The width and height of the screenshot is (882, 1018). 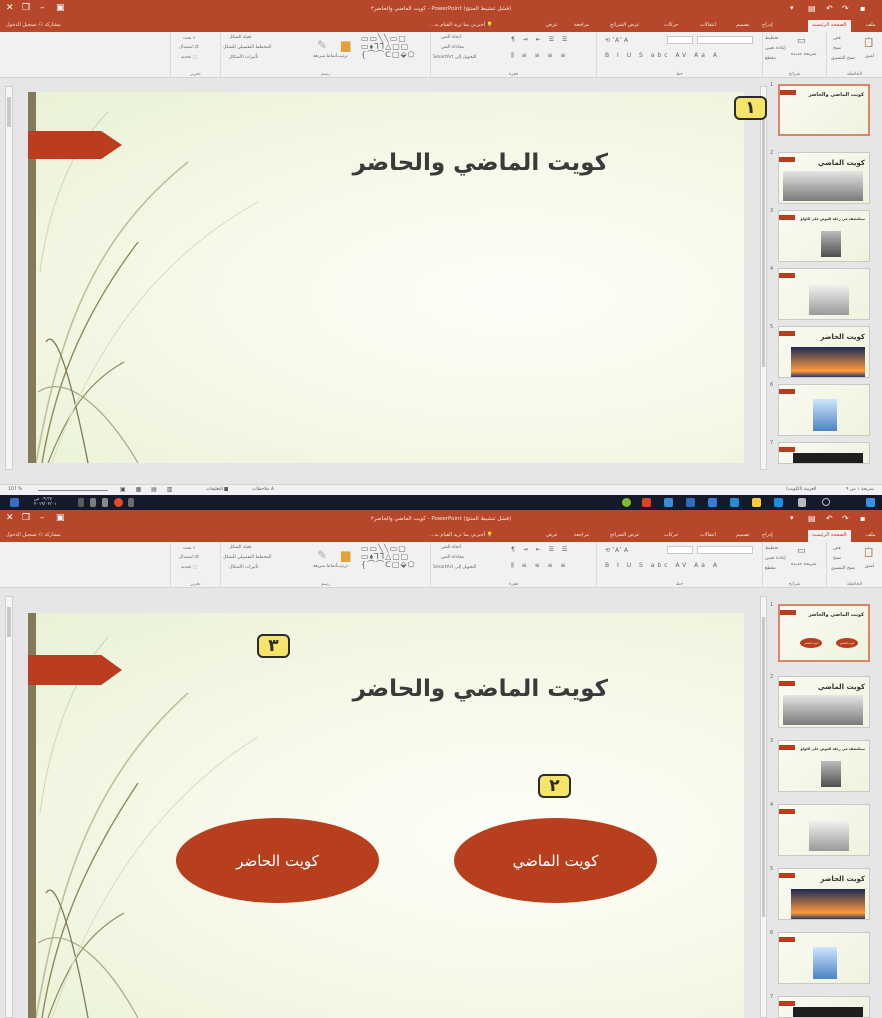 What do you see at coordinates (626, 502) in the screenshot?
I see `app-icon-green` at bounding box center [626, 502].